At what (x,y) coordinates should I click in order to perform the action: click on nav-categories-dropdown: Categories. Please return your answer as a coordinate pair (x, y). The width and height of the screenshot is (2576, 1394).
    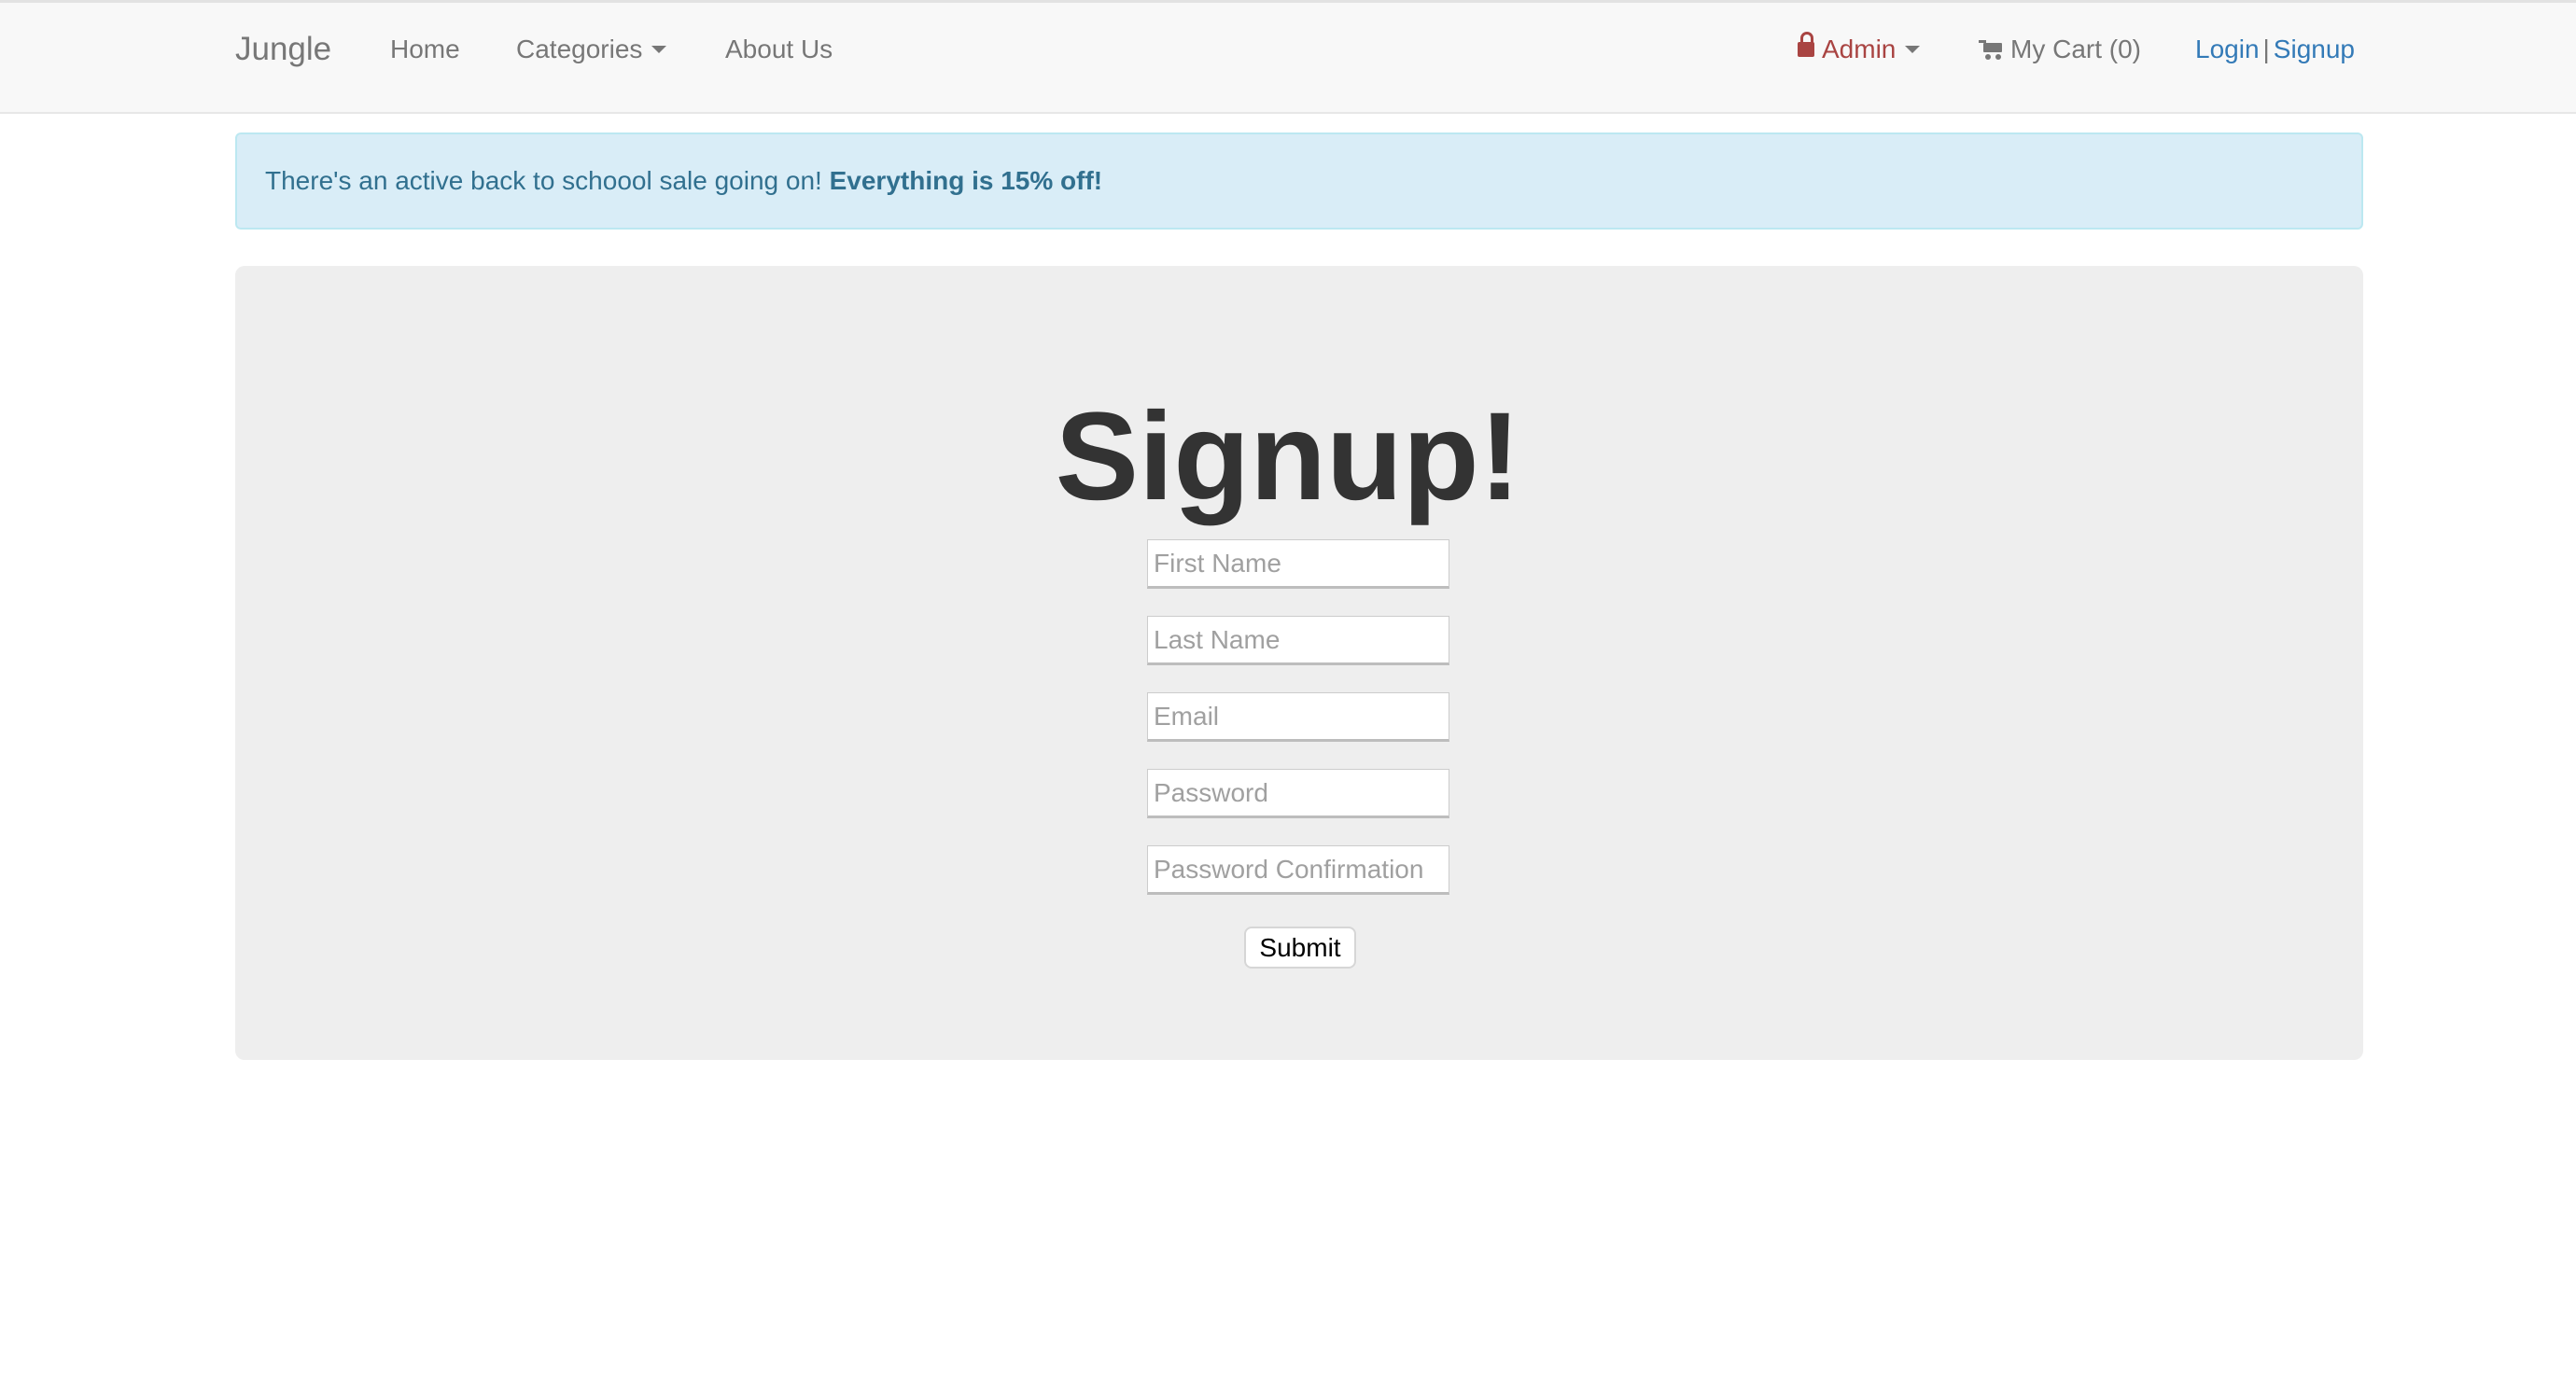
    Looking at the image, I should click on (591, 49).